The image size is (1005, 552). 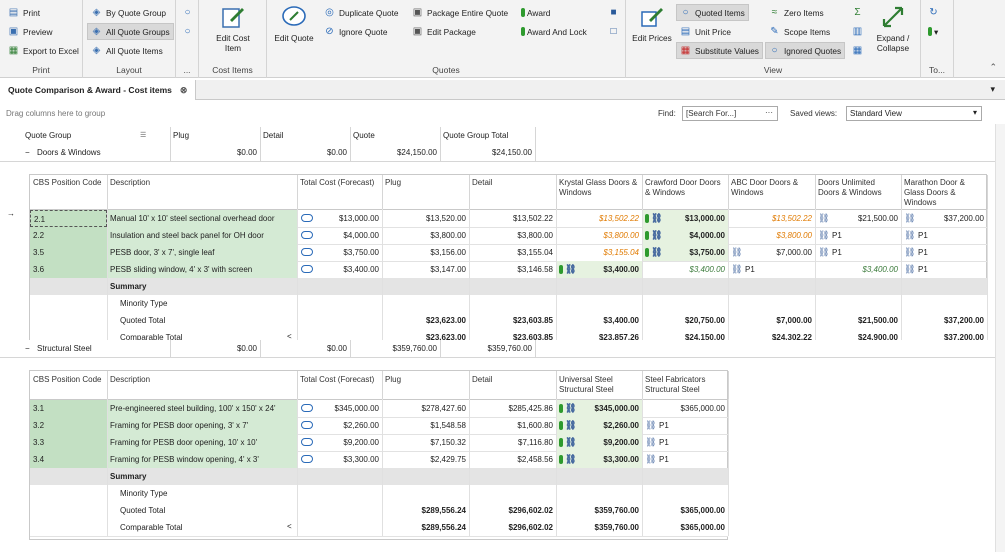 What do you see at coordinates (68, 252) in the screenshot?
I see `cbs-code: 3.5` at bounding box center [68, 252].